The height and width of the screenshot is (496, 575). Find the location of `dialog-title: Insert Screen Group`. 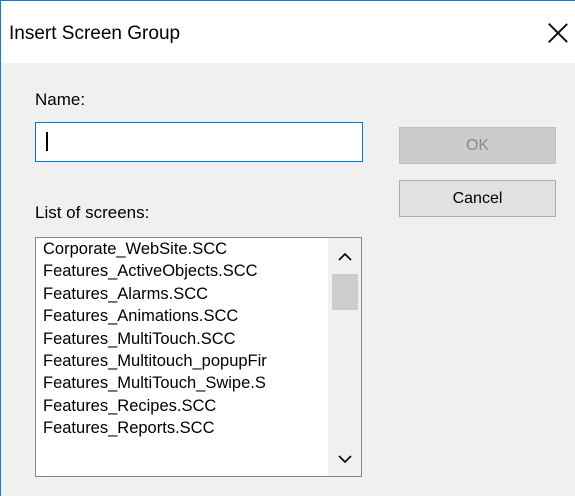

dialog-title: Insert Screen Group is located at coordinates (95, 33).